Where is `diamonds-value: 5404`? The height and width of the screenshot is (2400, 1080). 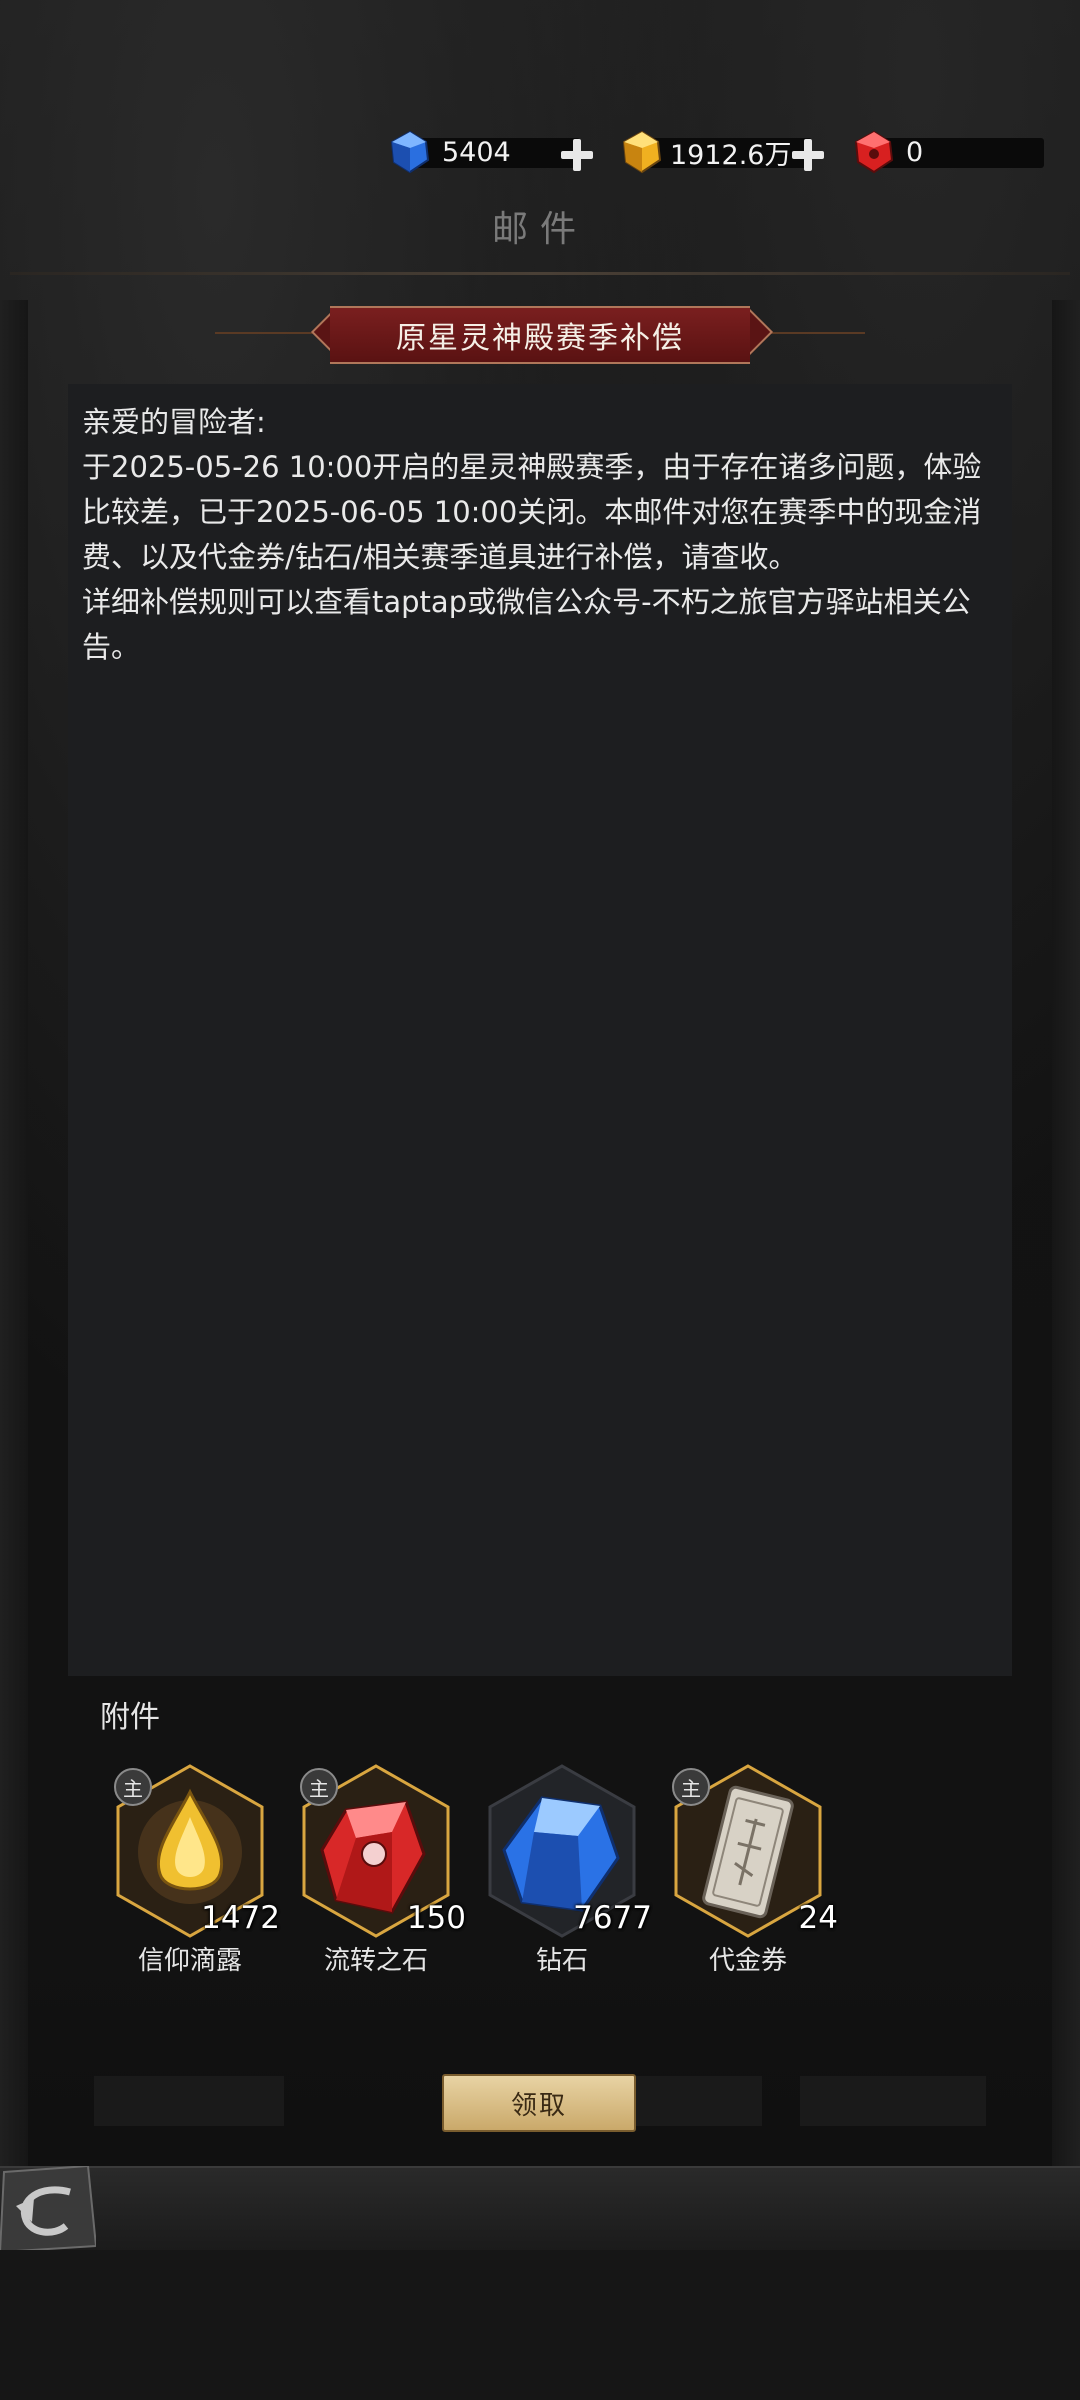 diamonds-value: 5404 is located at coordinates (476, 152).